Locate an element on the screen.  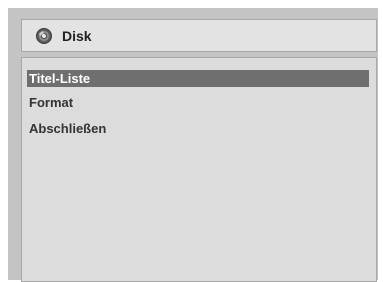
menu-item-format: Format is located at coordinates (198, 102).